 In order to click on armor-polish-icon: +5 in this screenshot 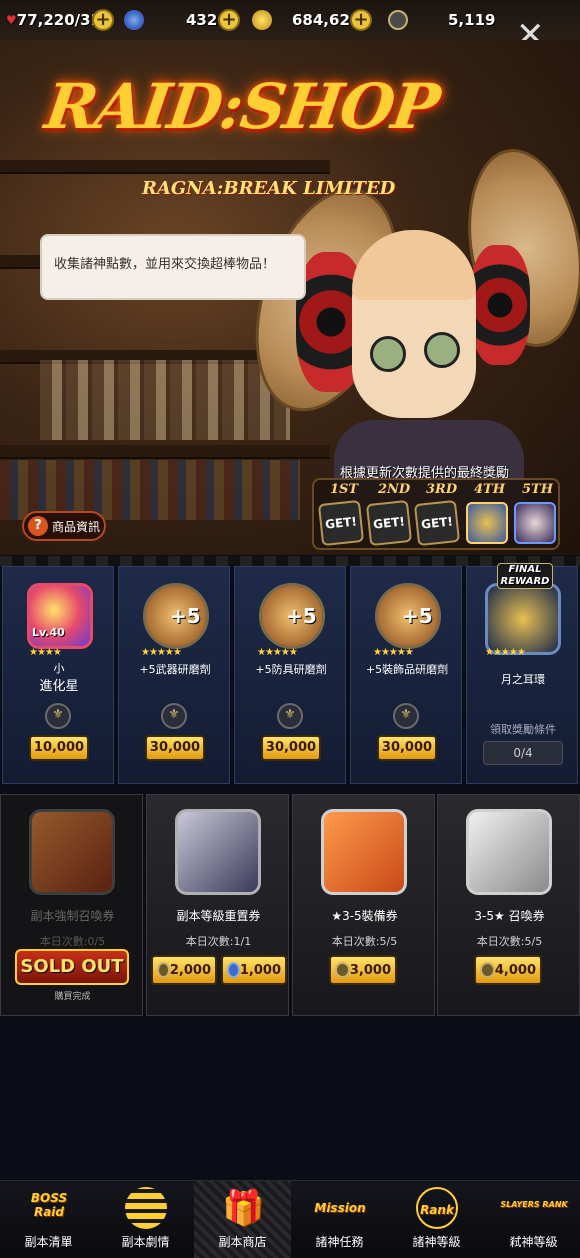, I will do `click(292, 616)`.